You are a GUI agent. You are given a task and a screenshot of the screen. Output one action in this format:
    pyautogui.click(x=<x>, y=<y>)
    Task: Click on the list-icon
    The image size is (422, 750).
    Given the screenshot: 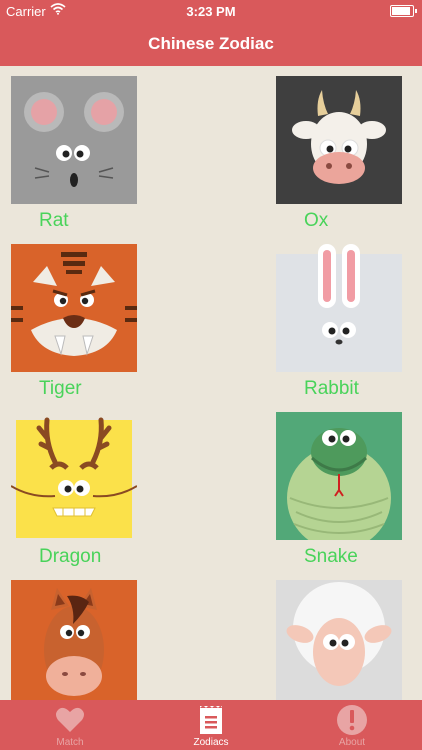 What is the action you would take?
    pyautogui.click(x=211, y=720)
    